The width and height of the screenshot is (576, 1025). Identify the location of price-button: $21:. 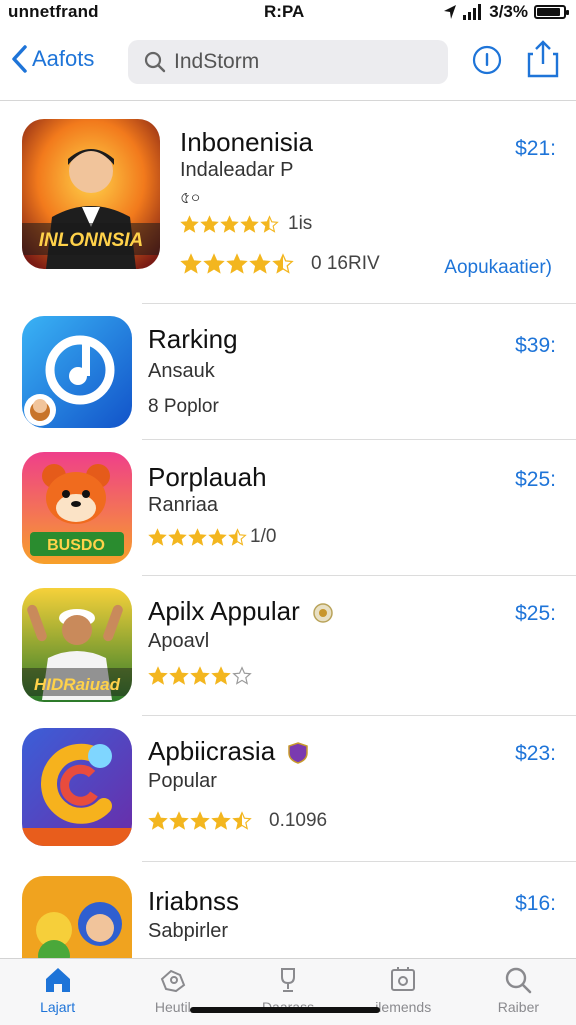
(535, 149).